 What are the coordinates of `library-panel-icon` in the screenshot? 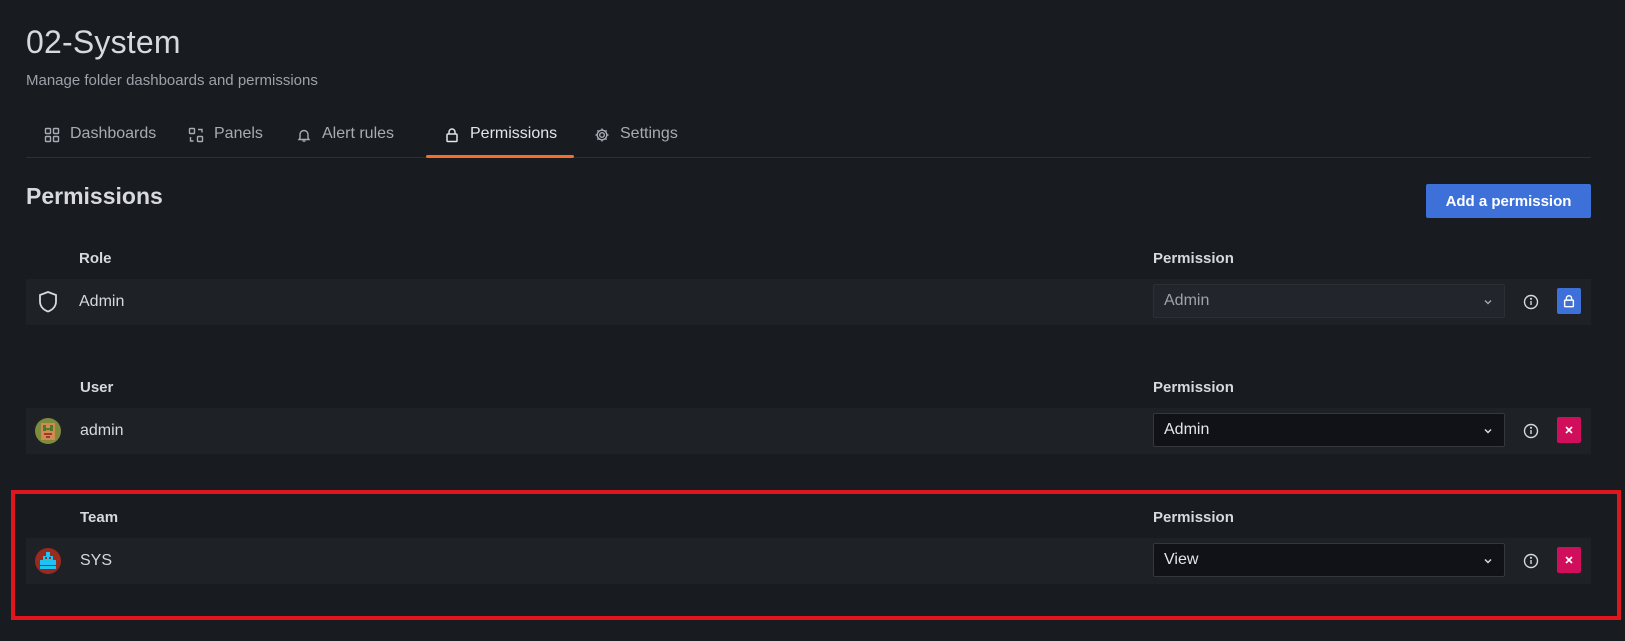 It's located at (196, 135).